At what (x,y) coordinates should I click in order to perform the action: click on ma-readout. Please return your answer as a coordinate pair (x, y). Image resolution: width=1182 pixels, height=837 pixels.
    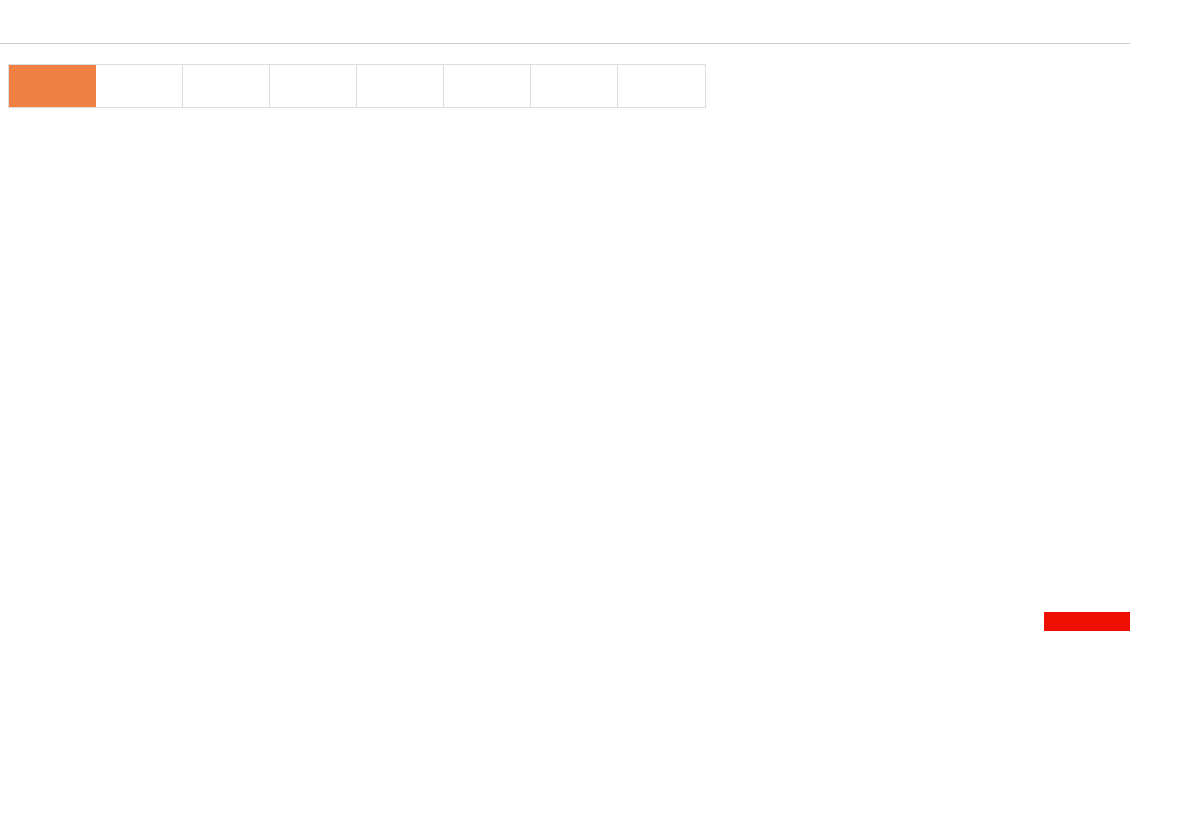
    Looking at the image, I should click on (37, 152).